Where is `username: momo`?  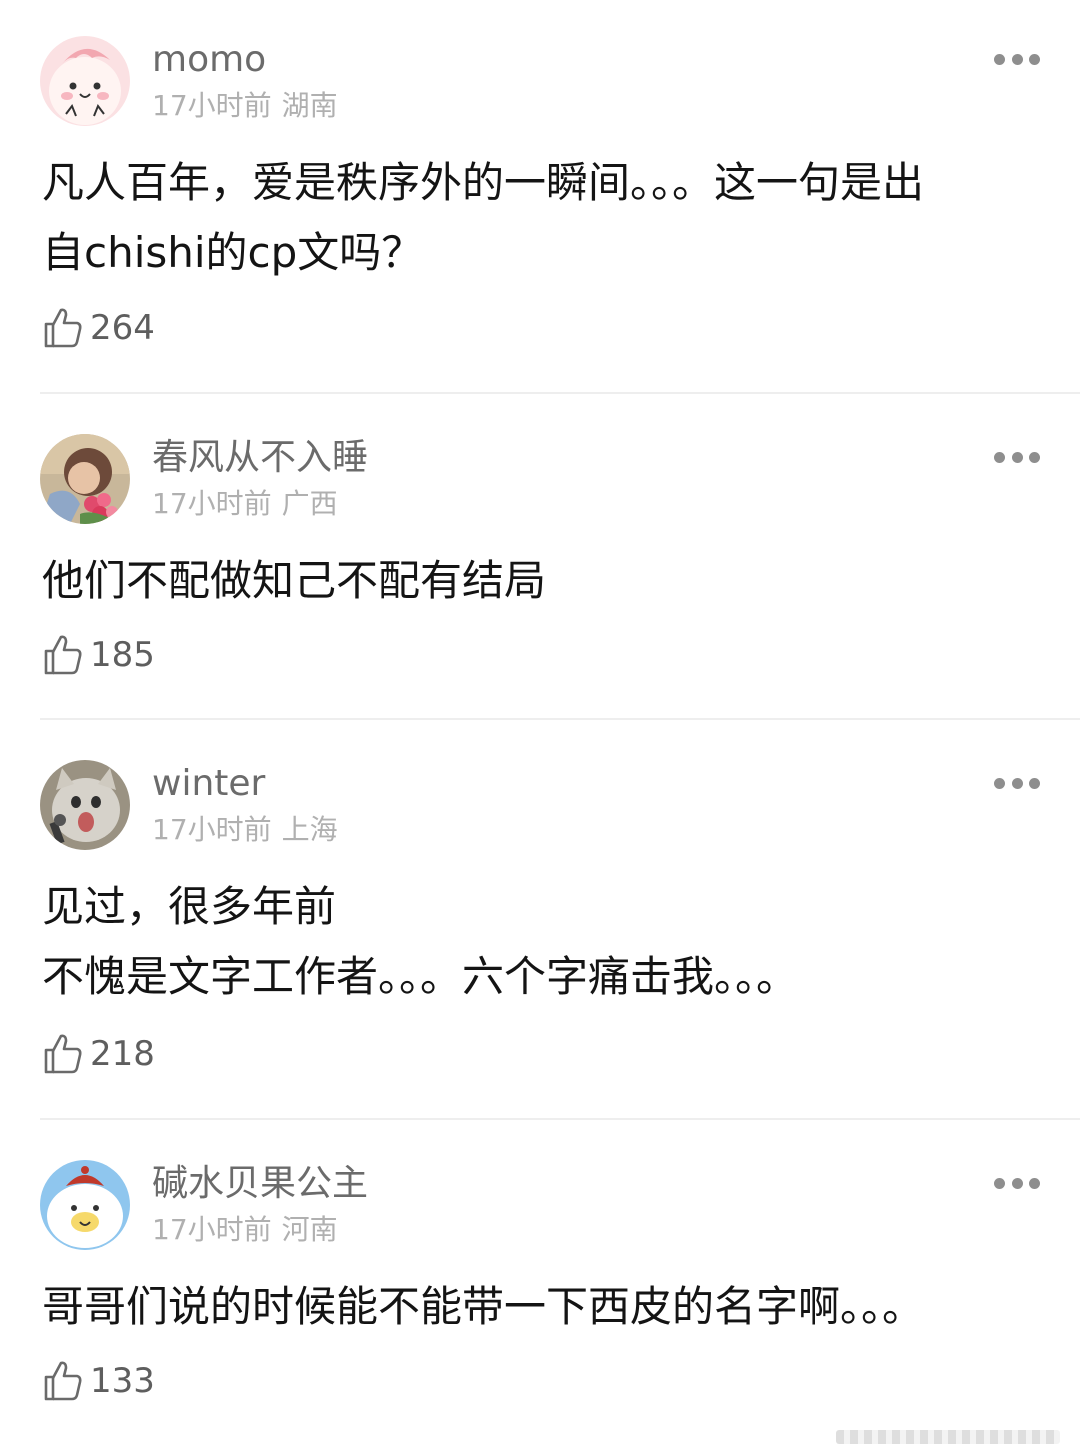
username: momo is located at coordinates (209, 60).